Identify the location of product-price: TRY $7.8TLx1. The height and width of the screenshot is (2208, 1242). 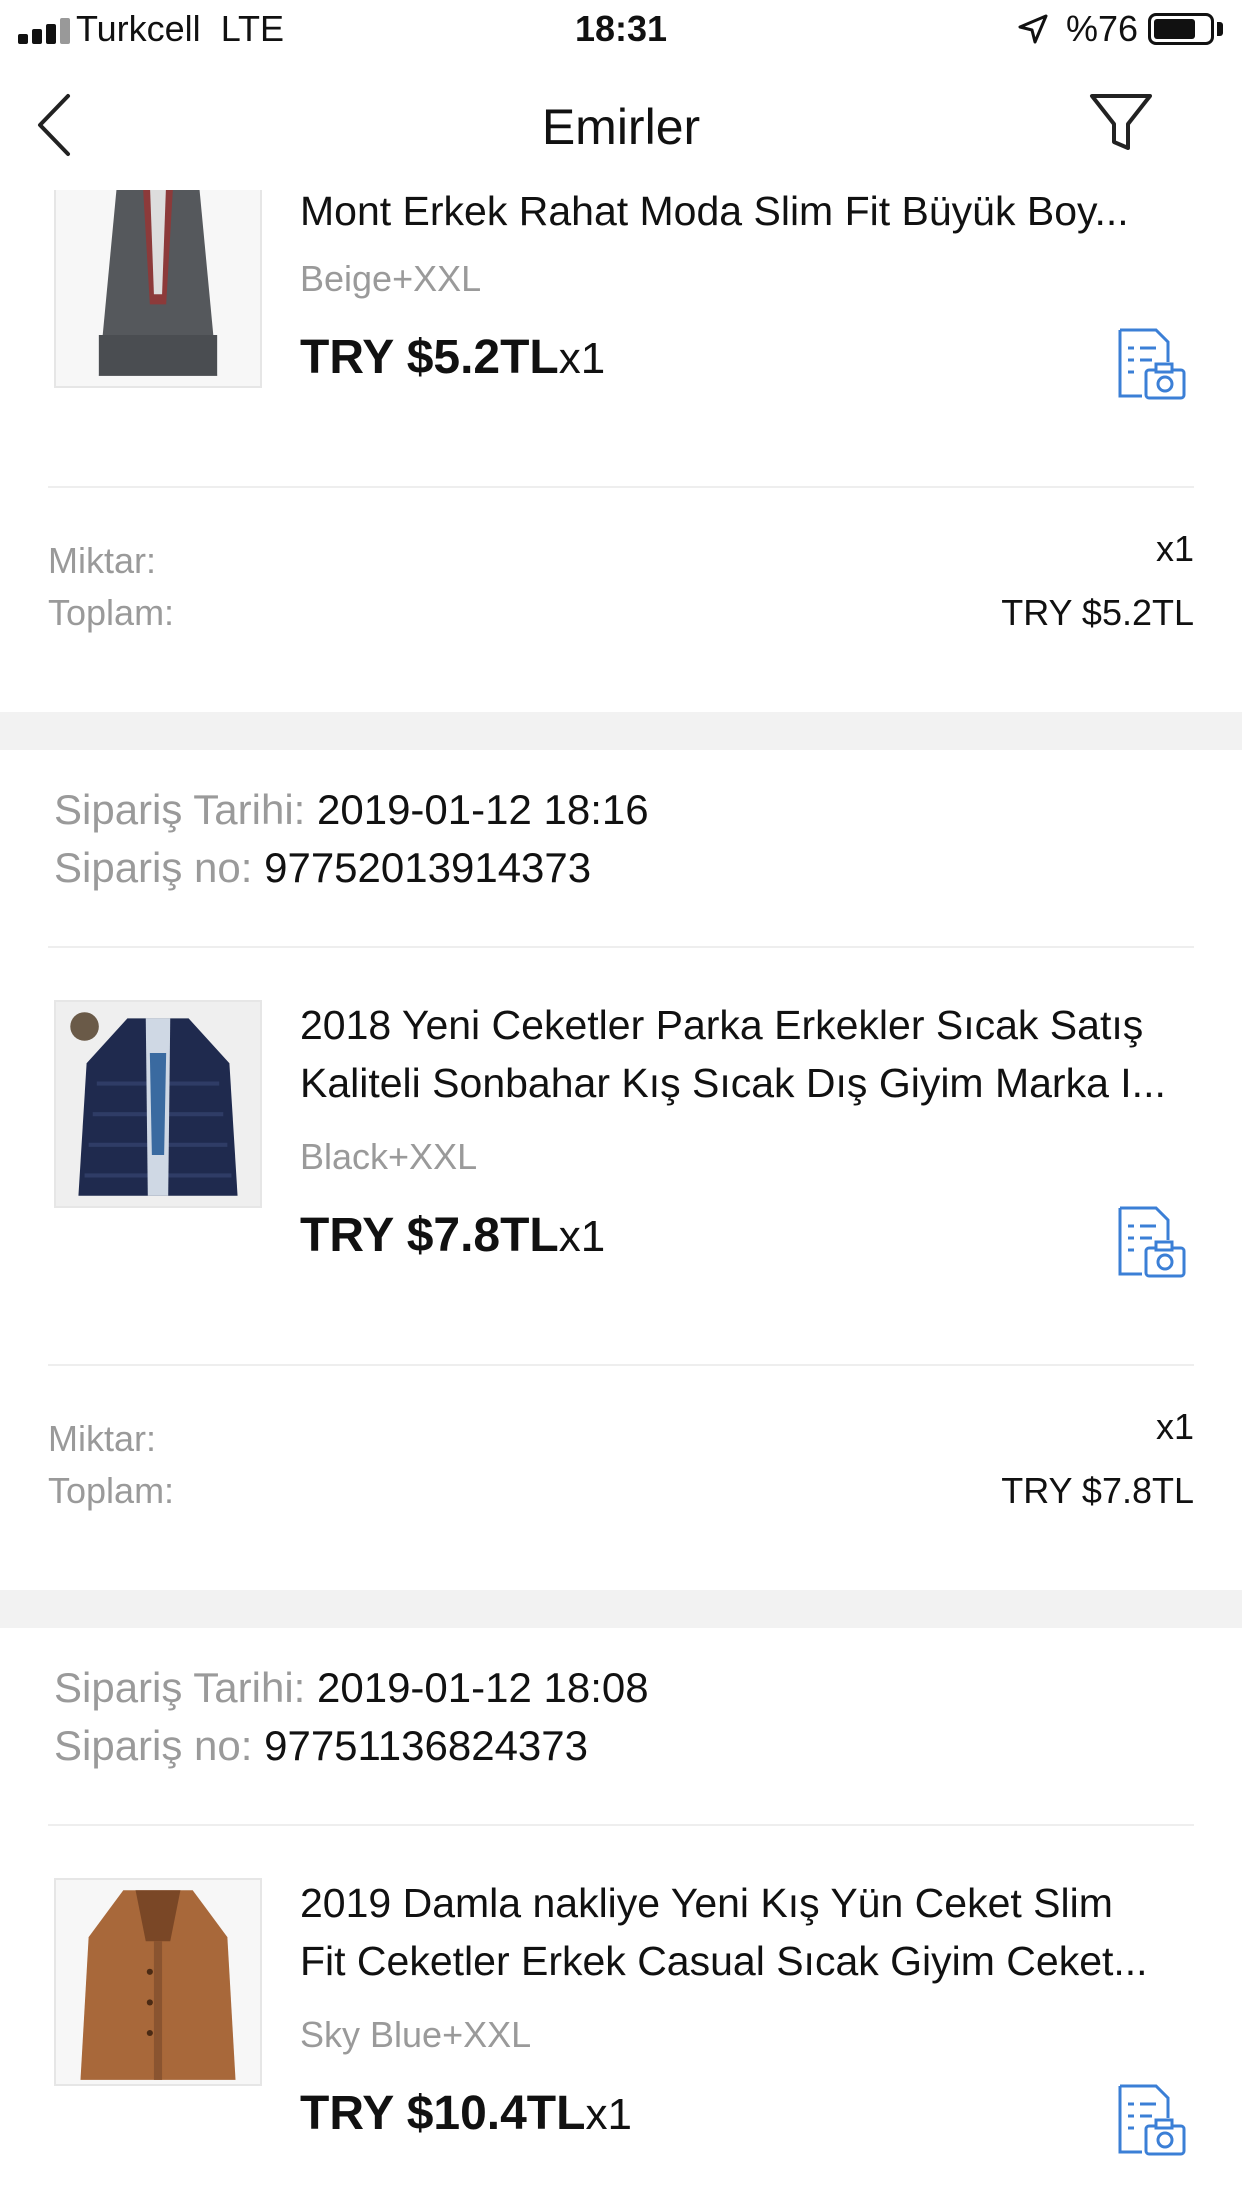
(453, 1235).